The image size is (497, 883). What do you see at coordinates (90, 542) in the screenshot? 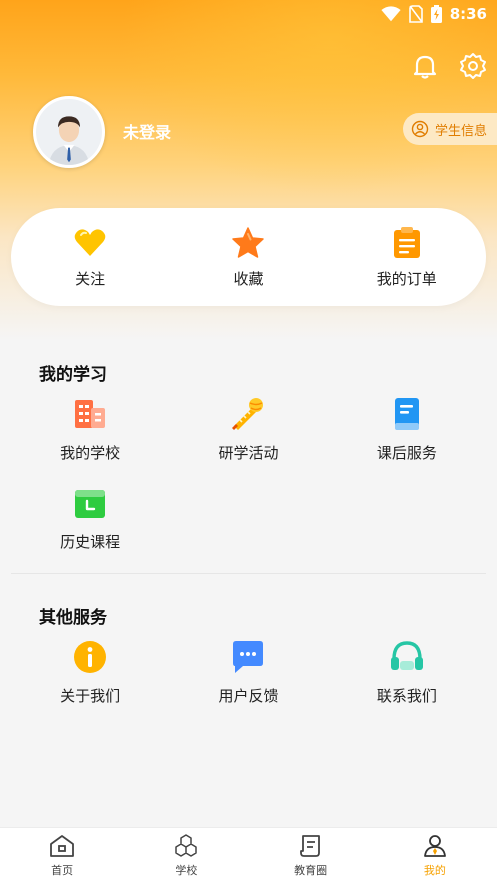
I see `grid-item-label: 历史课程` at bounding box center [90, 542].